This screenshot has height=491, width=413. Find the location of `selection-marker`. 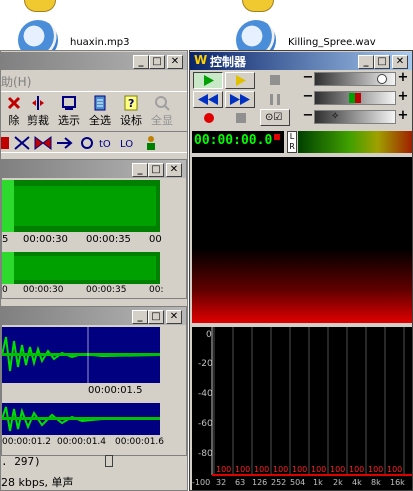

selection-marker is located at coordinates (8, 206).